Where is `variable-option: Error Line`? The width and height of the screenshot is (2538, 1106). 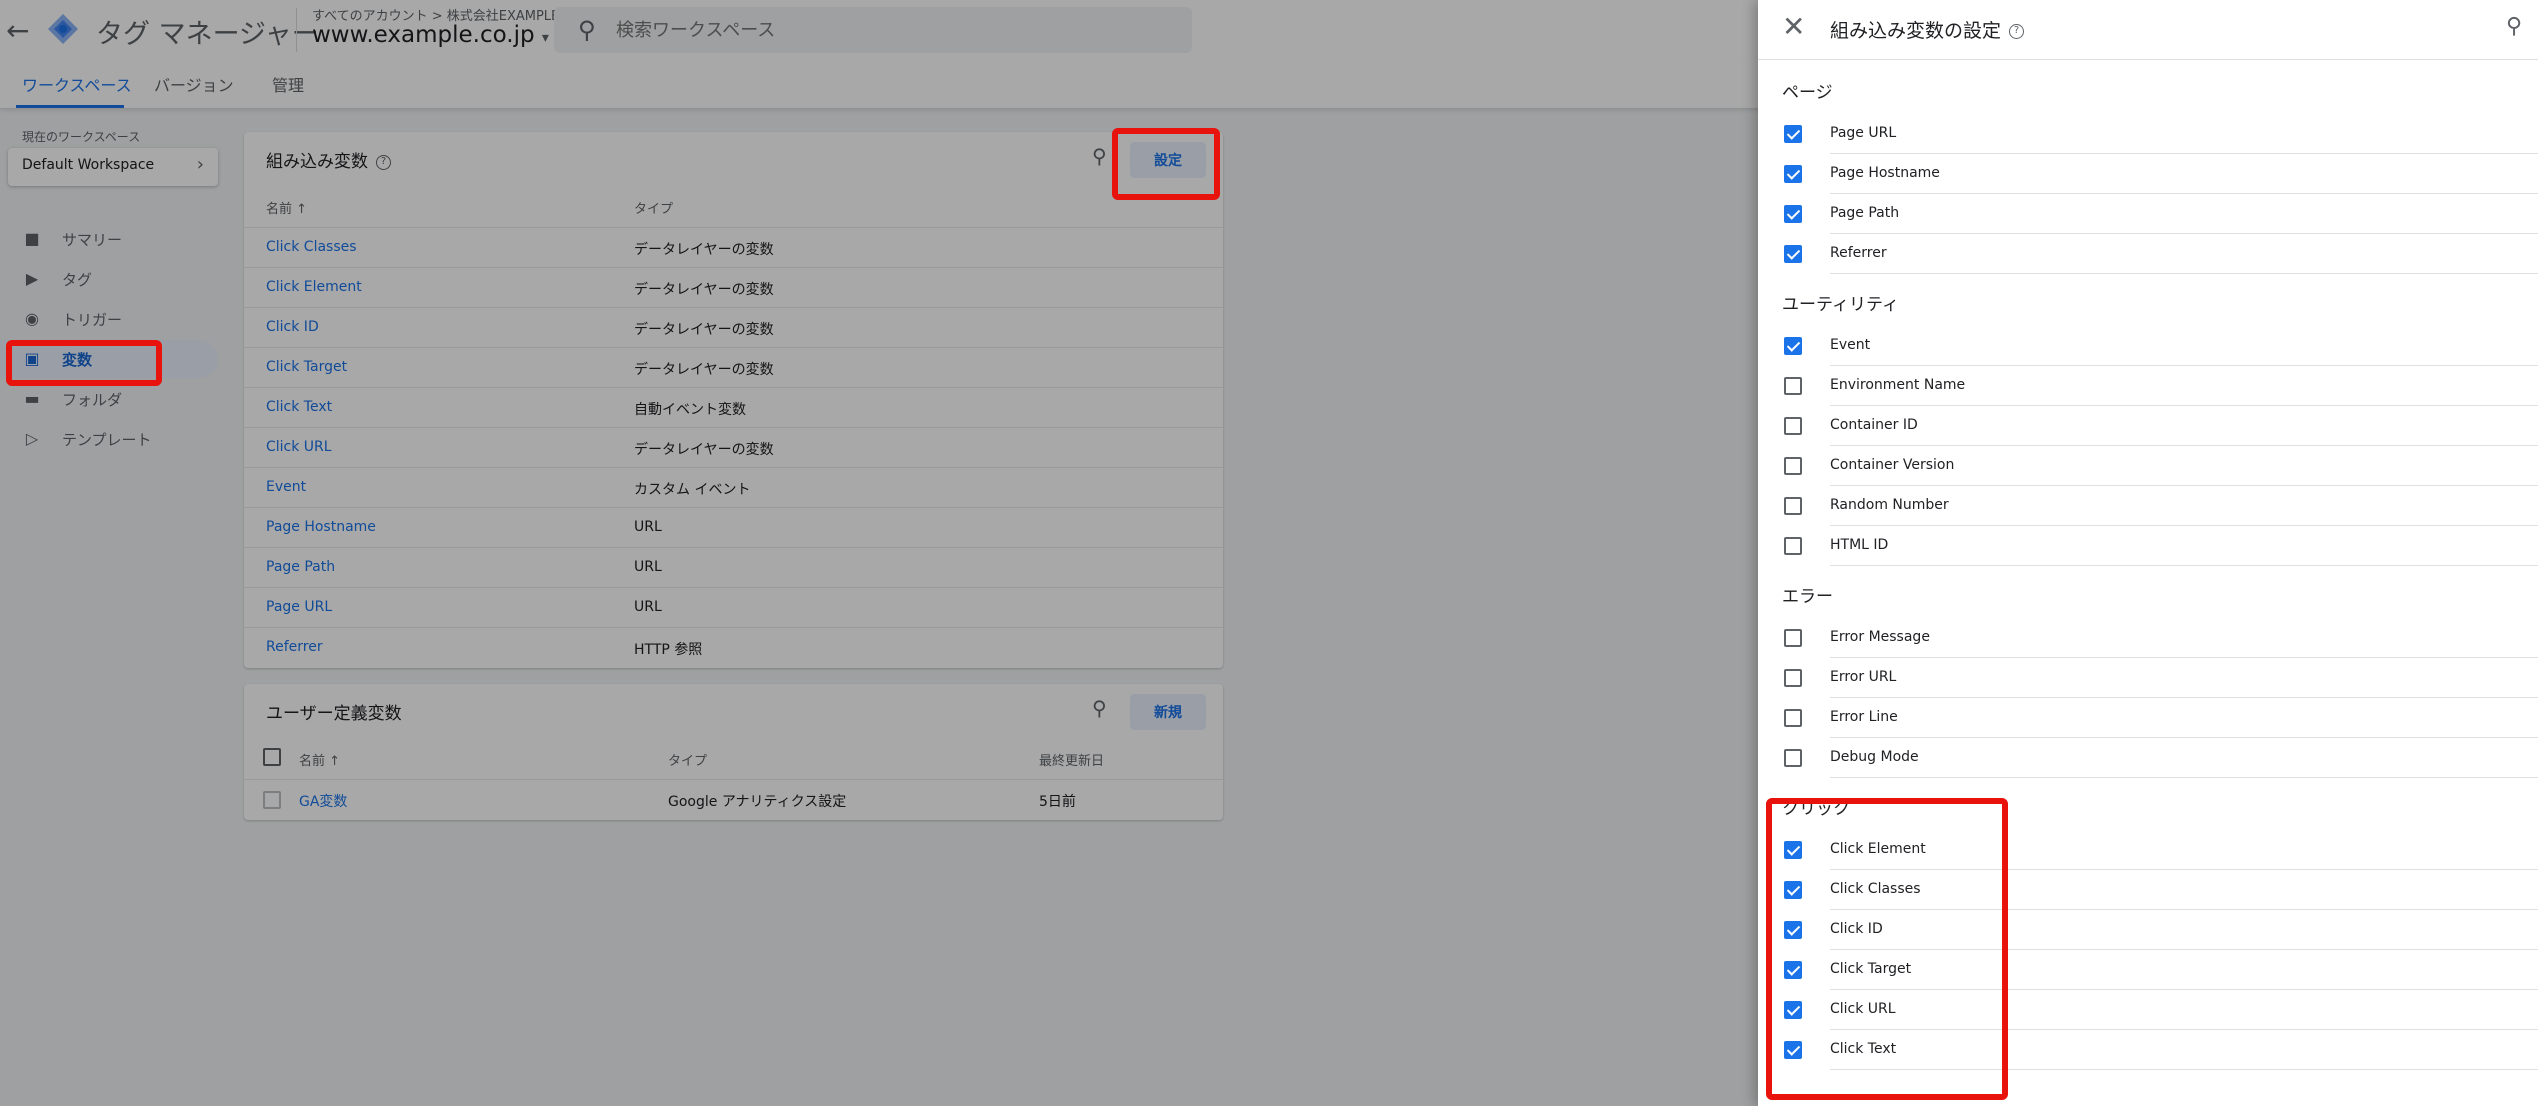 variable-option: Error Line is located at coordinates (2148, 718).